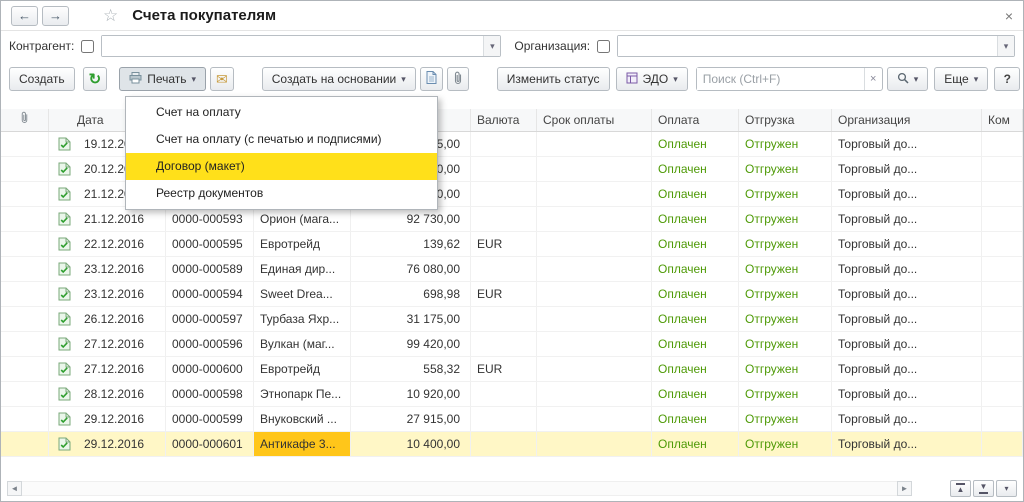  What do you see at coordinates (411, 294) in the screenshot?
I see `amount-cell: 698,98` at bounding box center [411, 294].